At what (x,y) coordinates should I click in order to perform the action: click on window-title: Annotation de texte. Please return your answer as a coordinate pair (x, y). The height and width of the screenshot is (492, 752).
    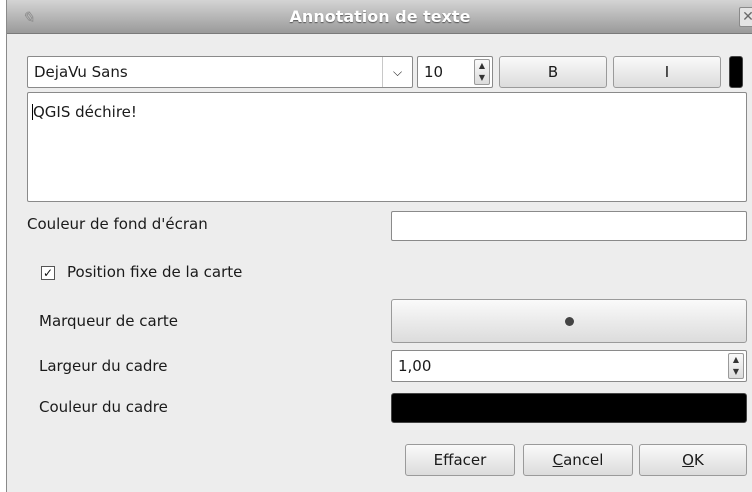
    Looking at the image, I should click on (380, 16).